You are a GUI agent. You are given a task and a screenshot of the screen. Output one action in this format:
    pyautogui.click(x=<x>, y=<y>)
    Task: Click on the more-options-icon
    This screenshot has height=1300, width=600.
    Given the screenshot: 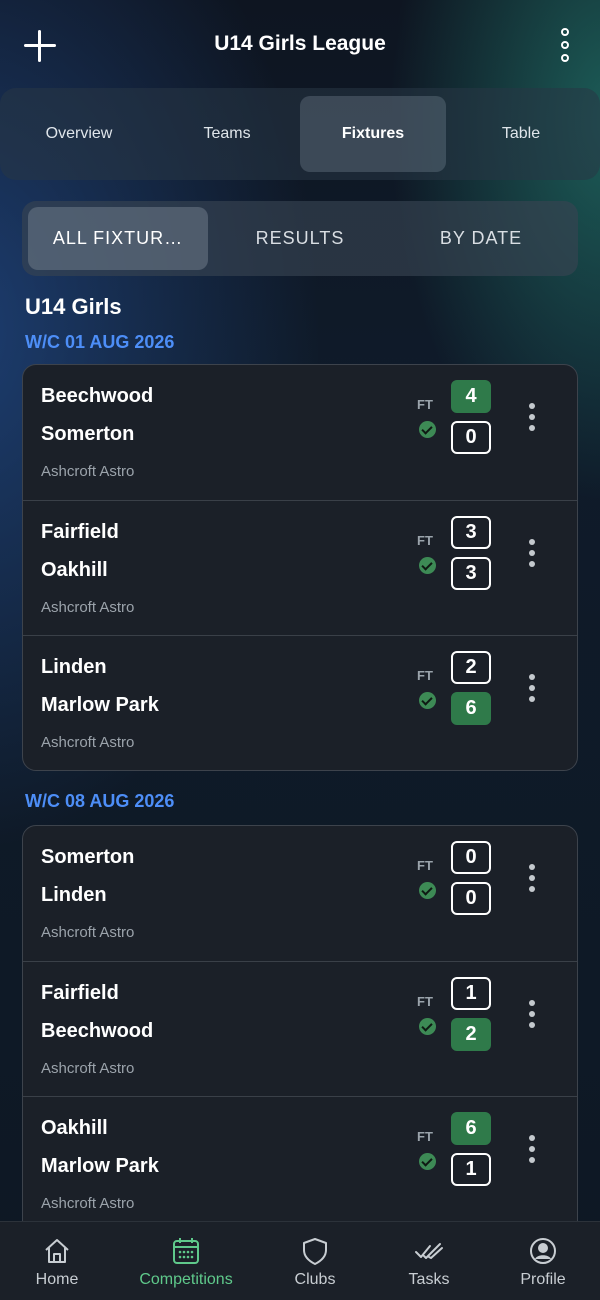 What is the action you would take?
    pyautogui.click(x=566, y=45)
    